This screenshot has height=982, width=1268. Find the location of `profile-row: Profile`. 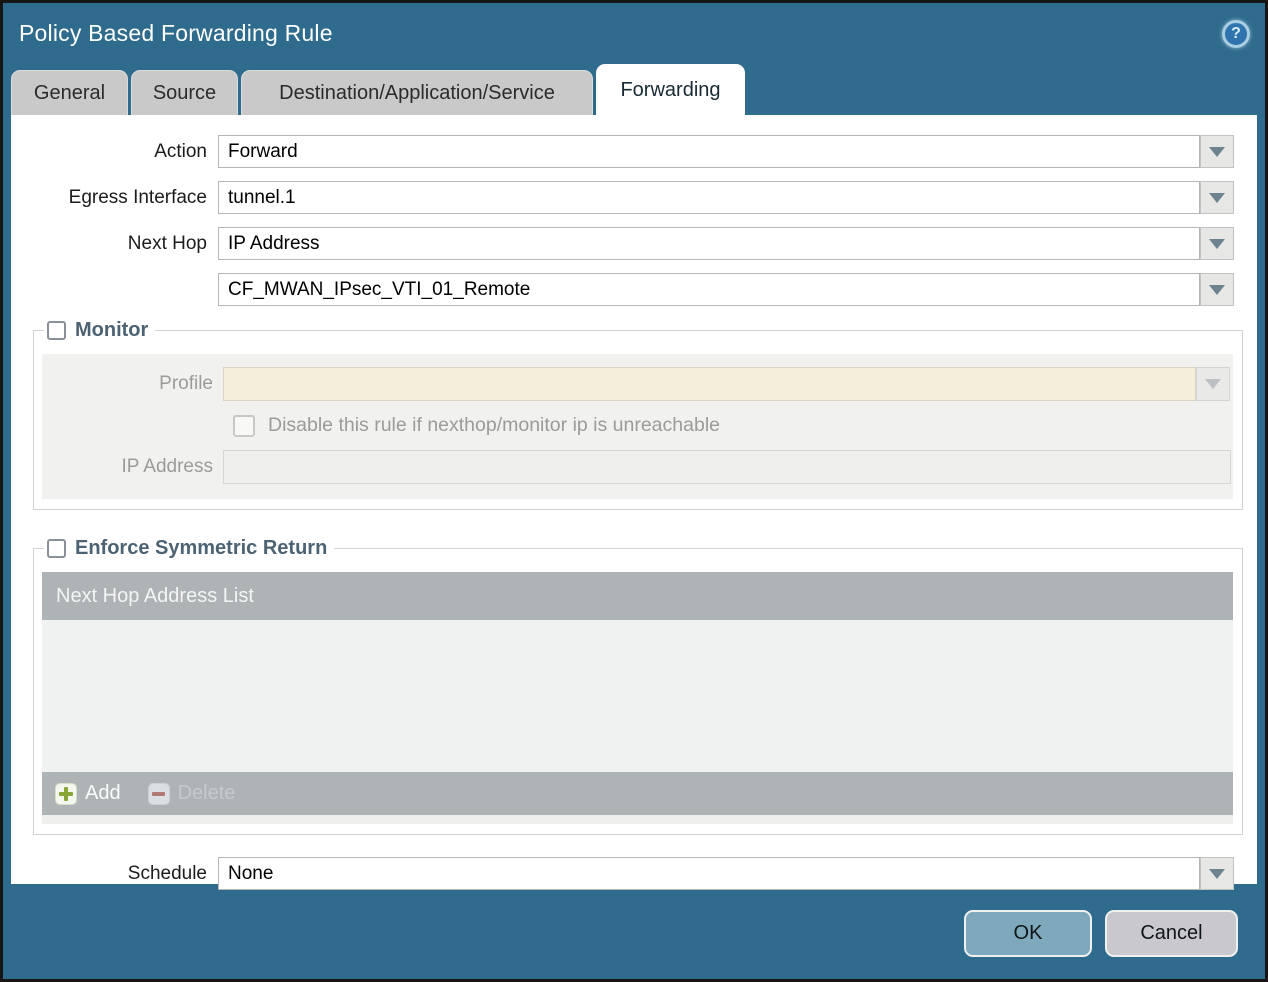

profile-row: Profile is located at coordinates (637, 384).